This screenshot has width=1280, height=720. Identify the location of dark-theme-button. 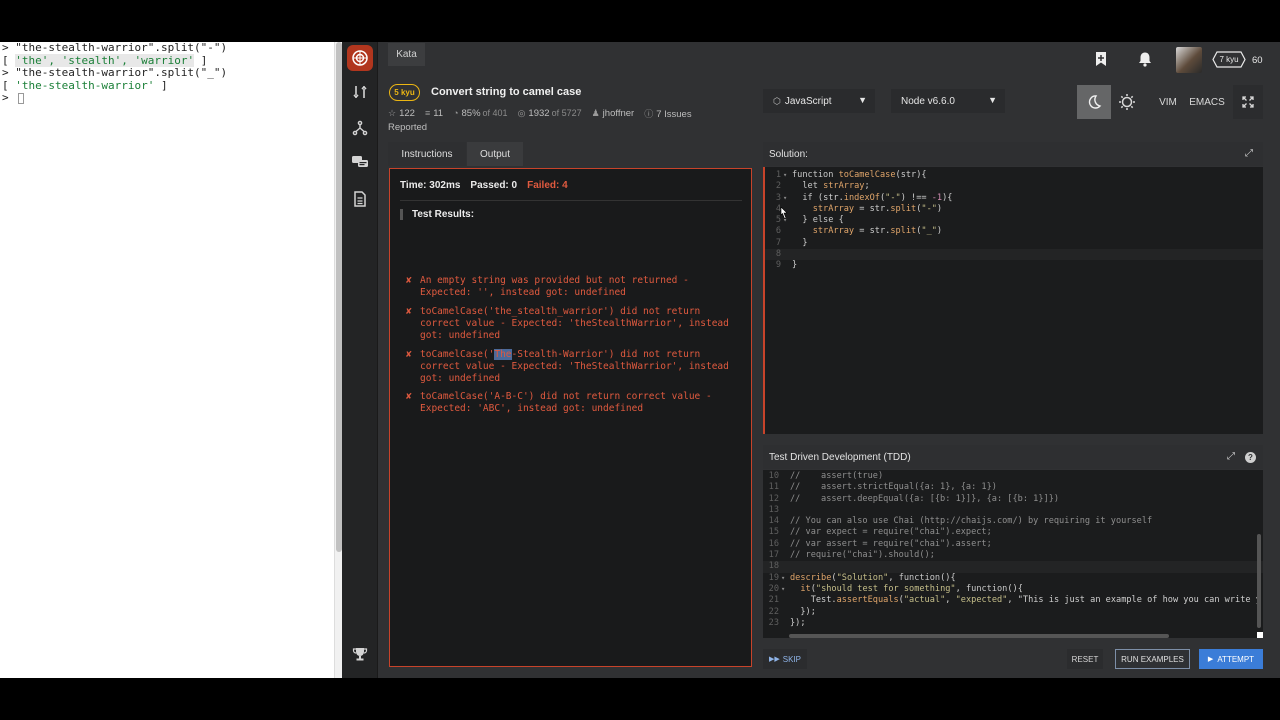
(1094, 102).